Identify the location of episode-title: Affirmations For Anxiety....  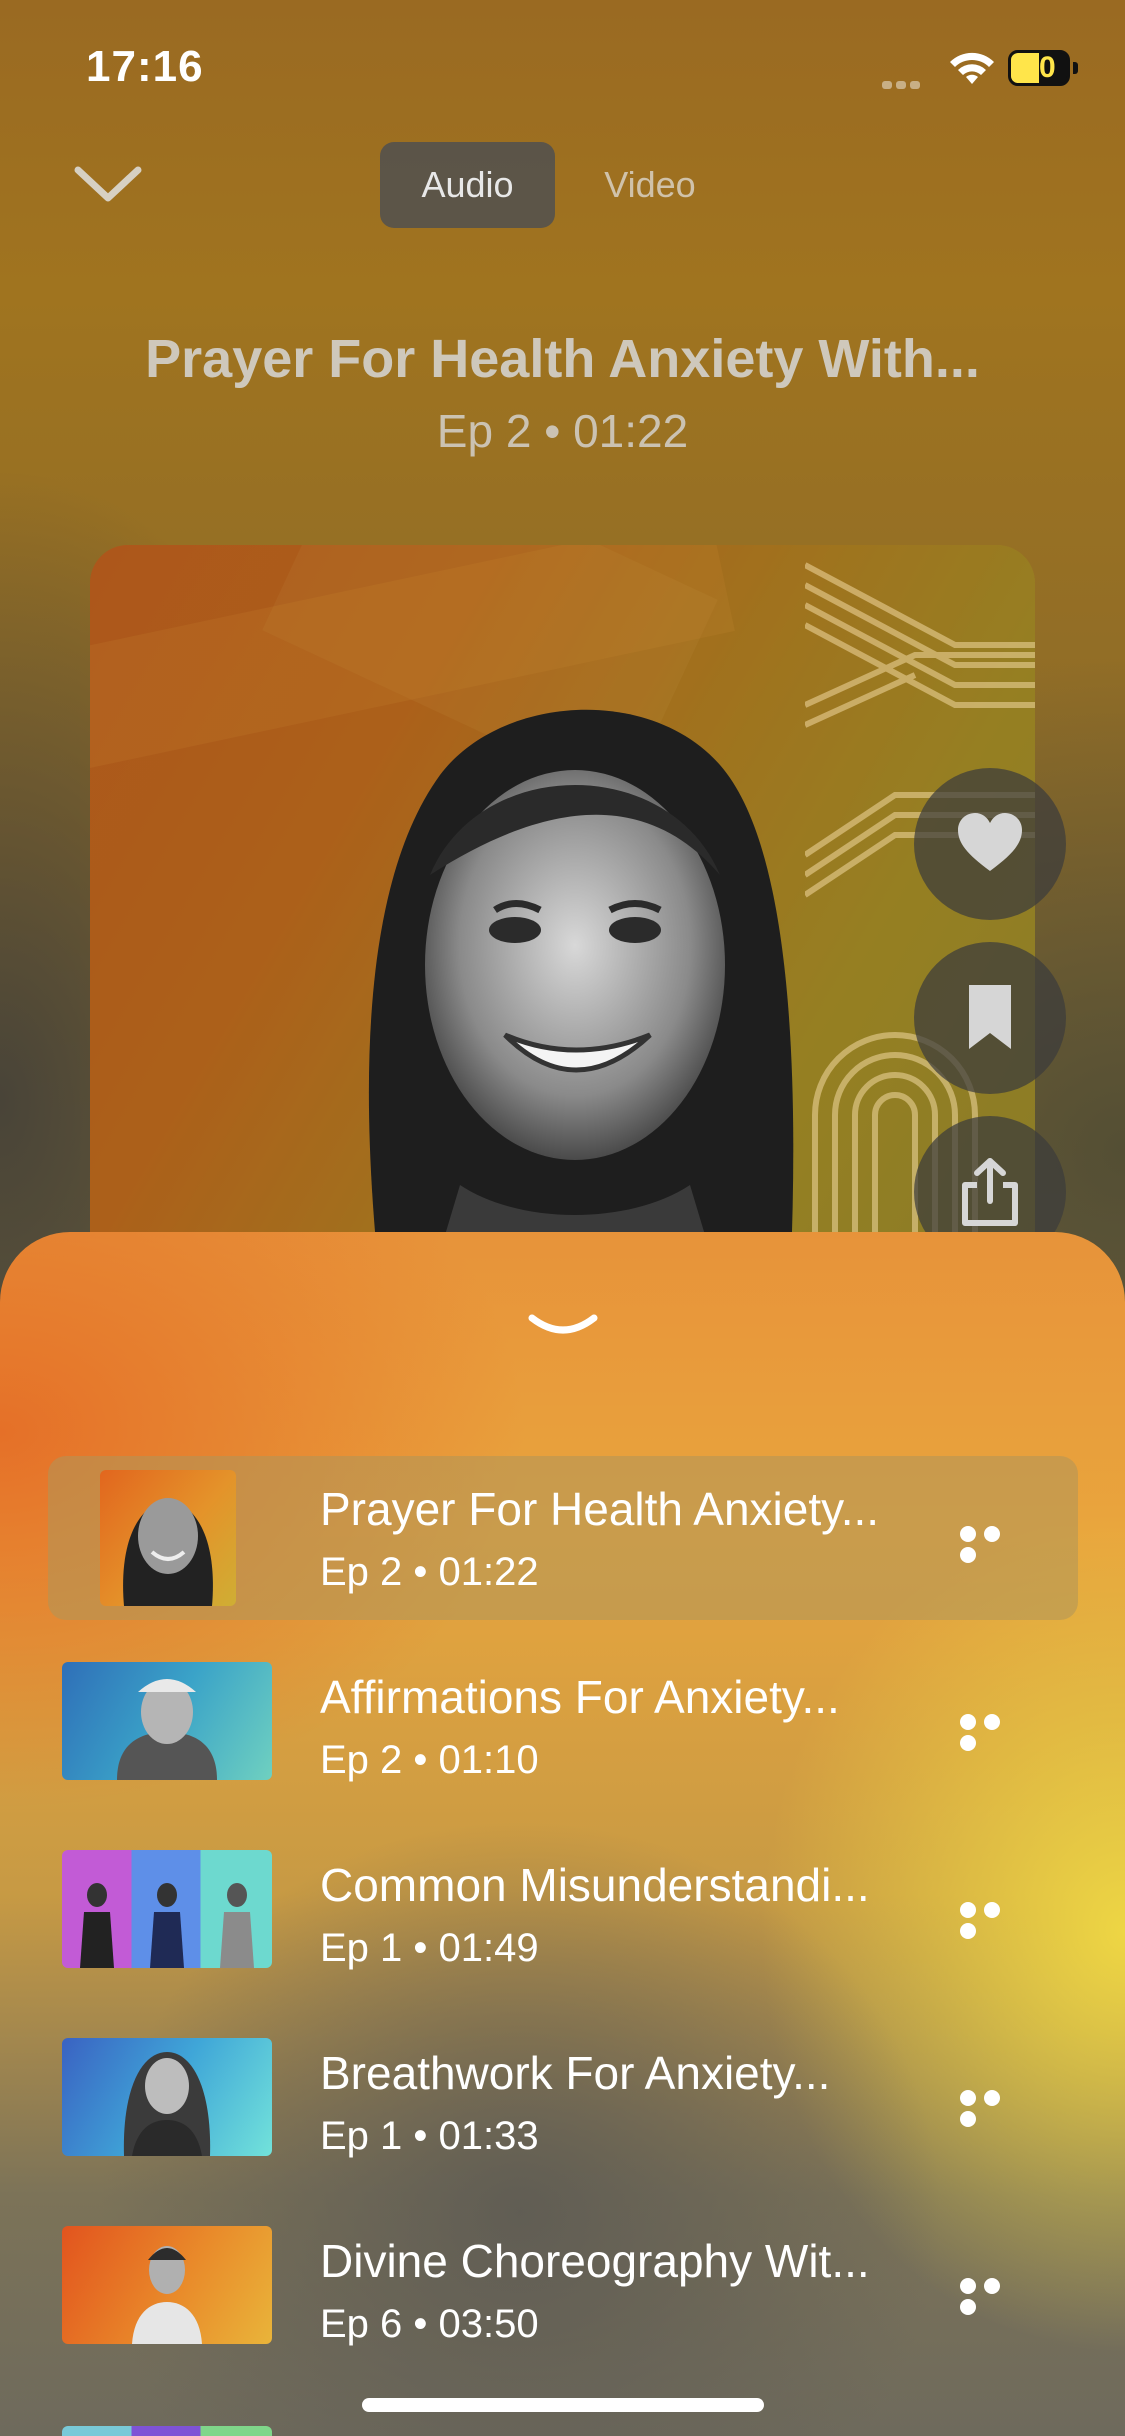
(580, 1697).